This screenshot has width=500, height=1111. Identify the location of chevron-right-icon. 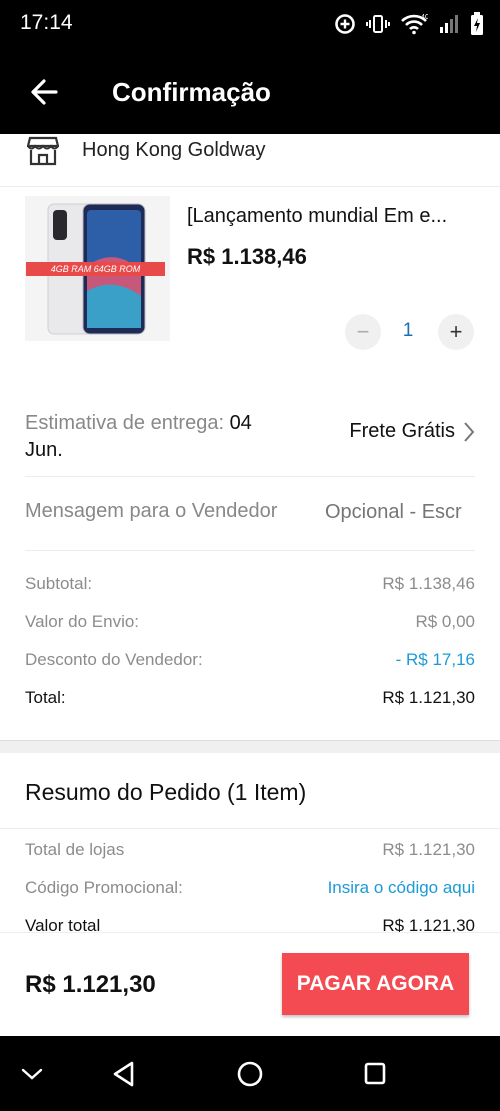
(469, 431).